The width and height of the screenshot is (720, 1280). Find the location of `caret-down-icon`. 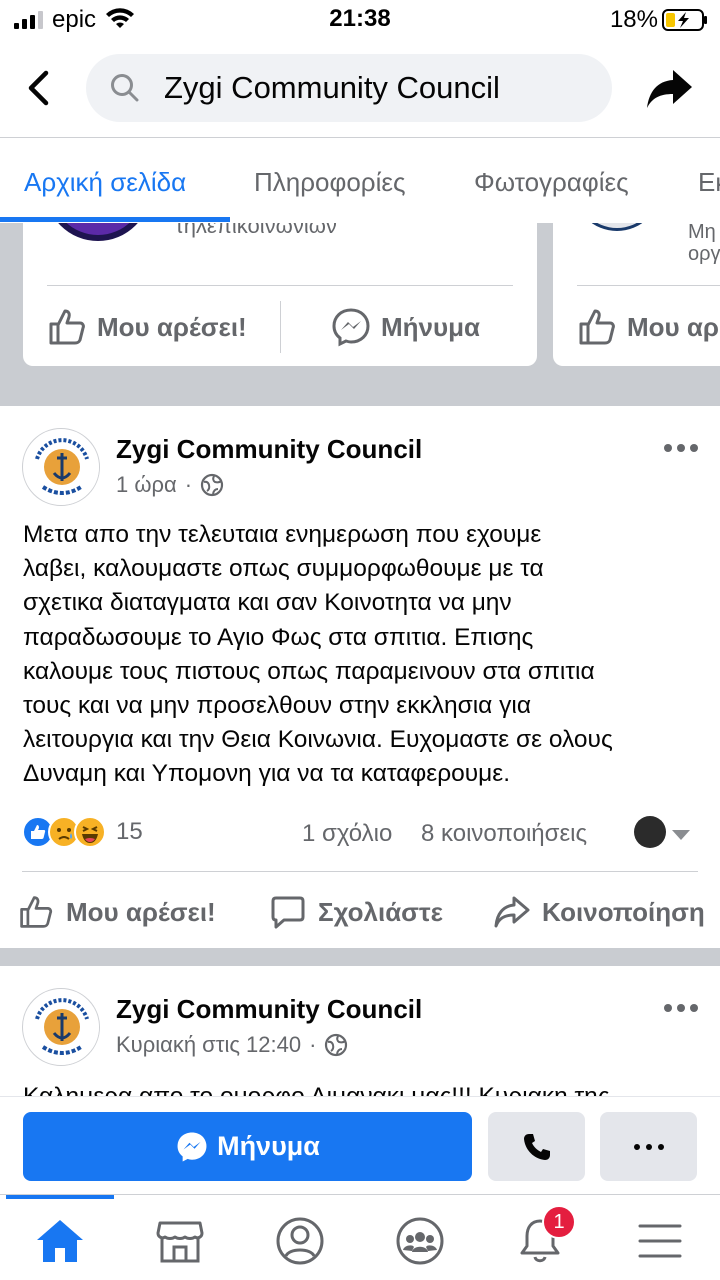

caret-down-icon is located at coordinates (681, 835).